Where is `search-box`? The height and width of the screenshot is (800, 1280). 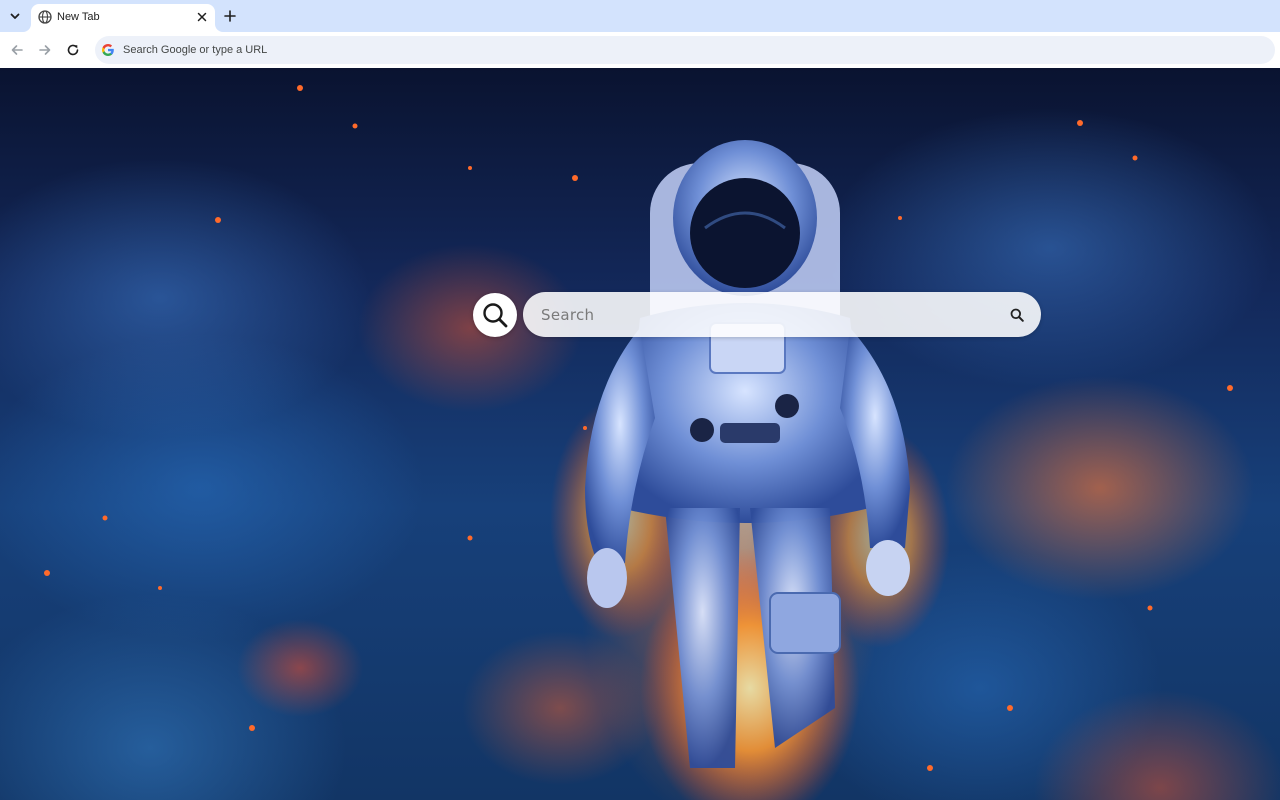
search-box is located at coordinates (782, 314).